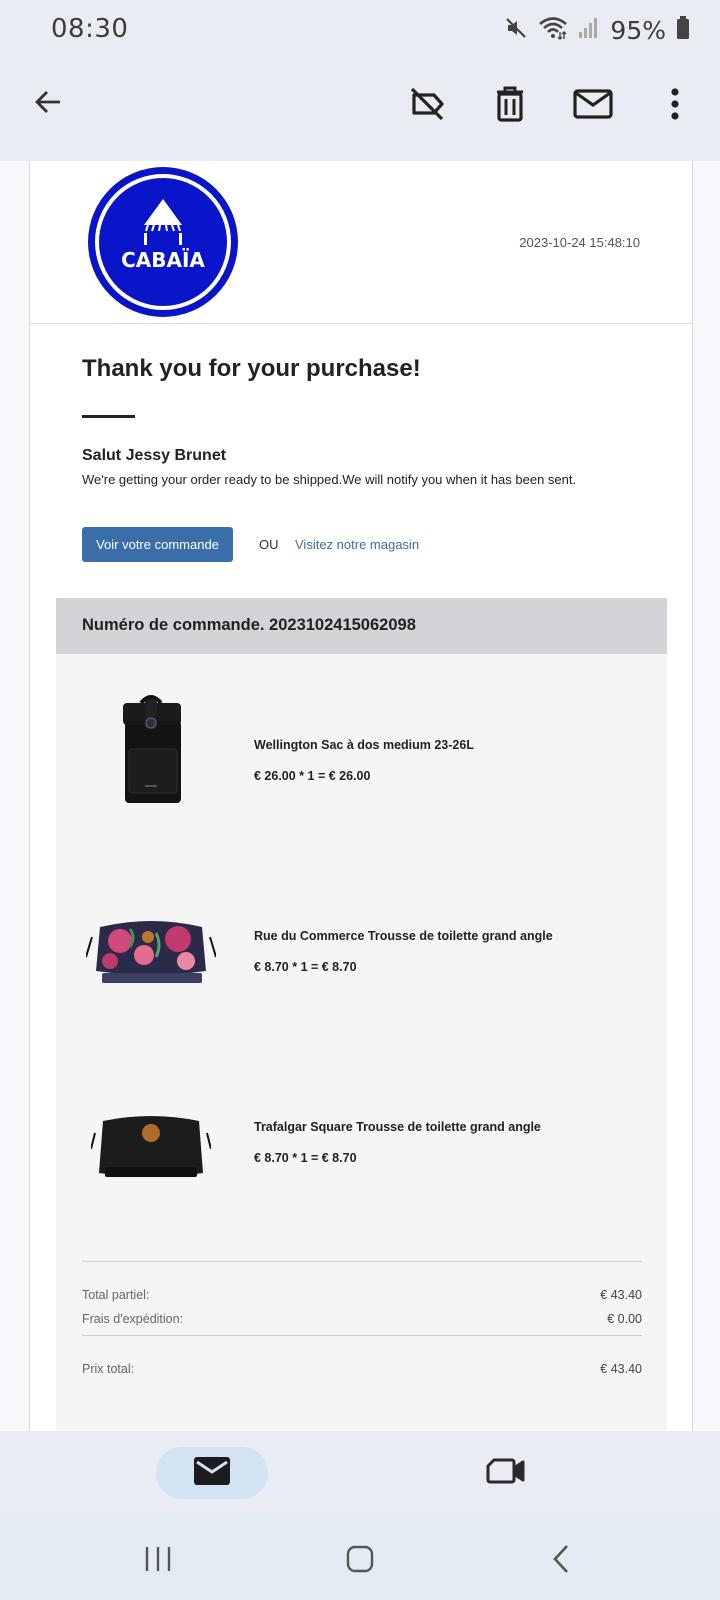 This screenshot has width=720, height=1600. I want to click on app-bar, so click(360, 111).